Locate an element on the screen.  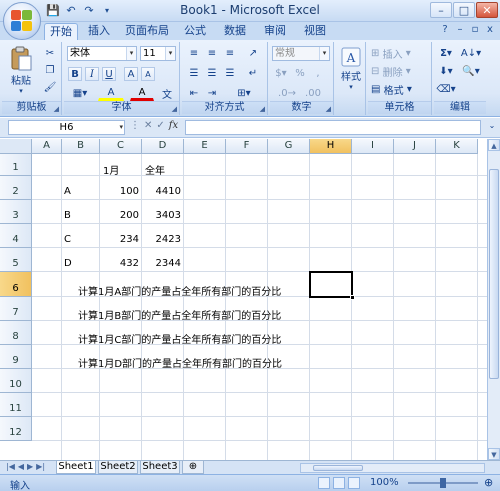
redo-icon: ↷ is located at coordinates (89, 11).